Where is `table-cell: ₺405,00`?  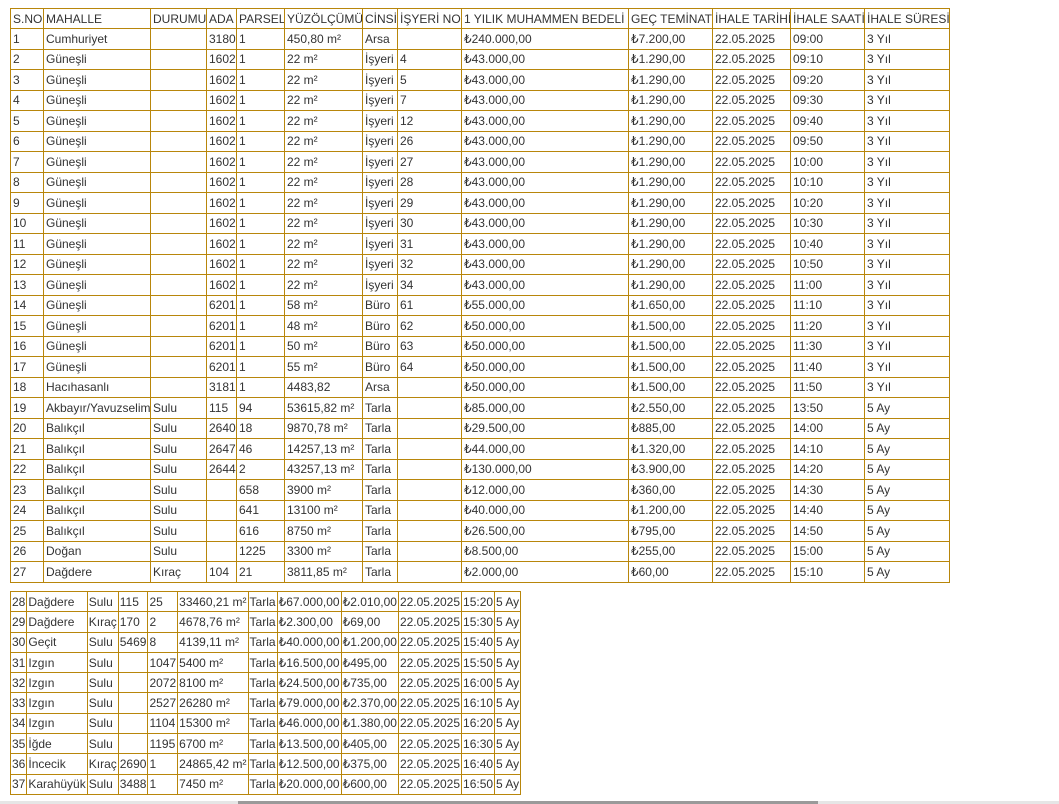 table-cell: ₺405,00 is located at coordinates (370, 744).